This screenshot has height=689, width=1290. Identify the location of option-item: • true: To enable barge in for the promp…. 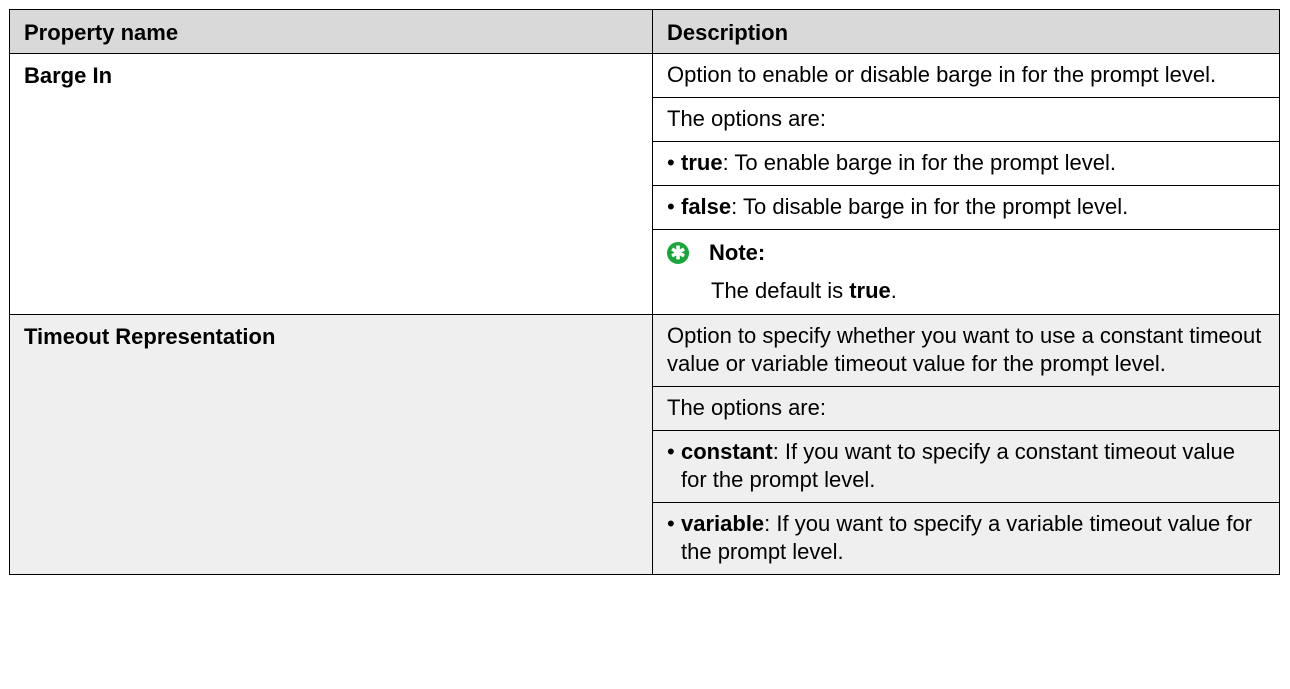
(966, 164).